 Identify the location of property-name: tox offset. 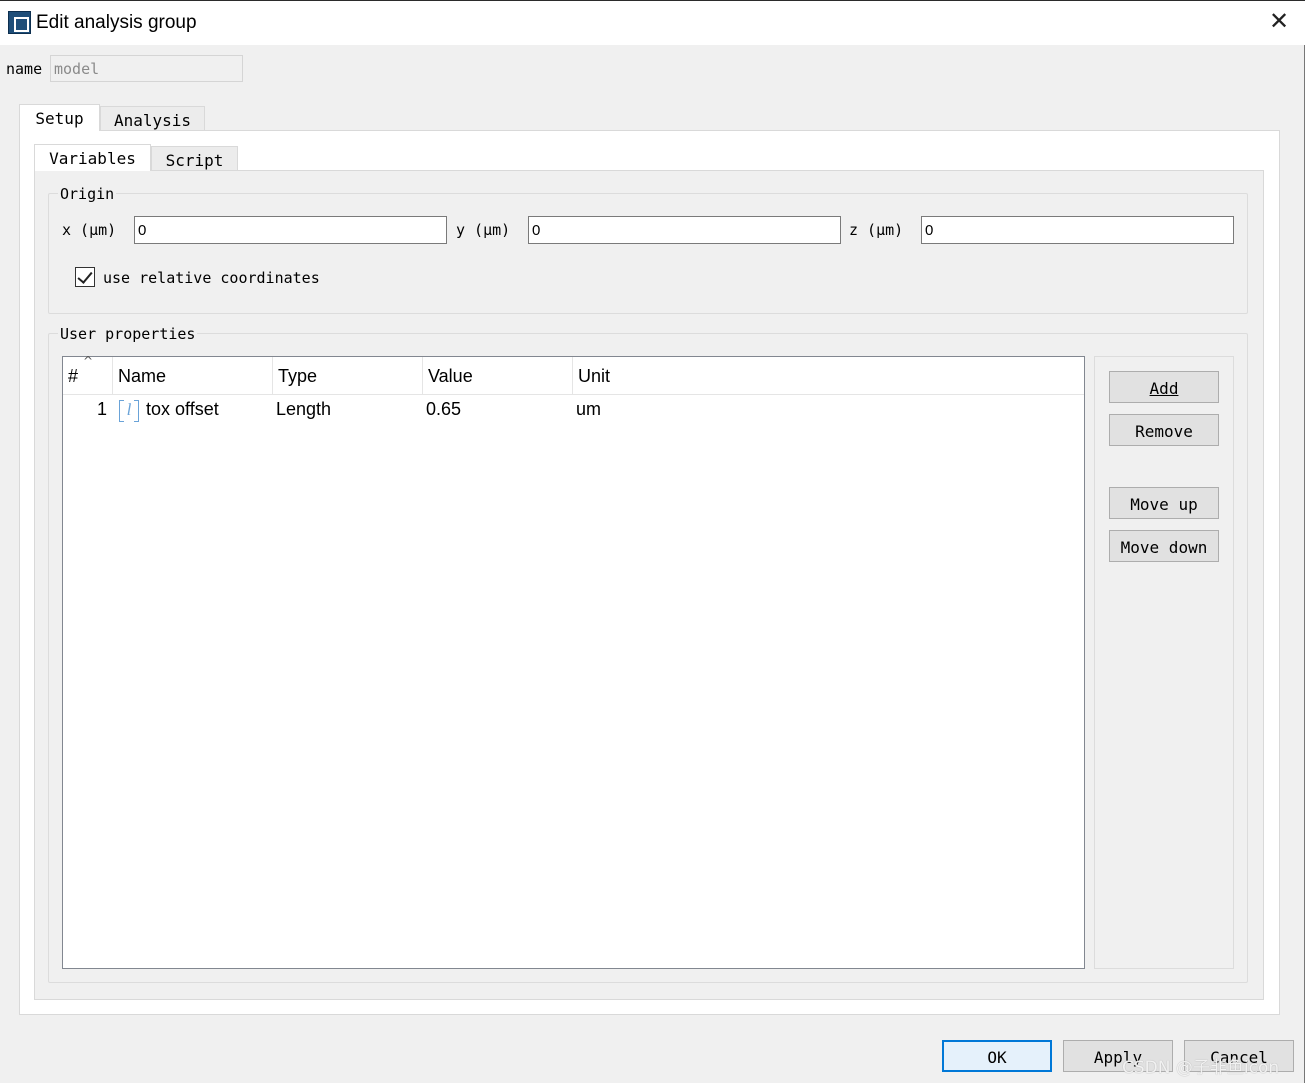
(182, 409).